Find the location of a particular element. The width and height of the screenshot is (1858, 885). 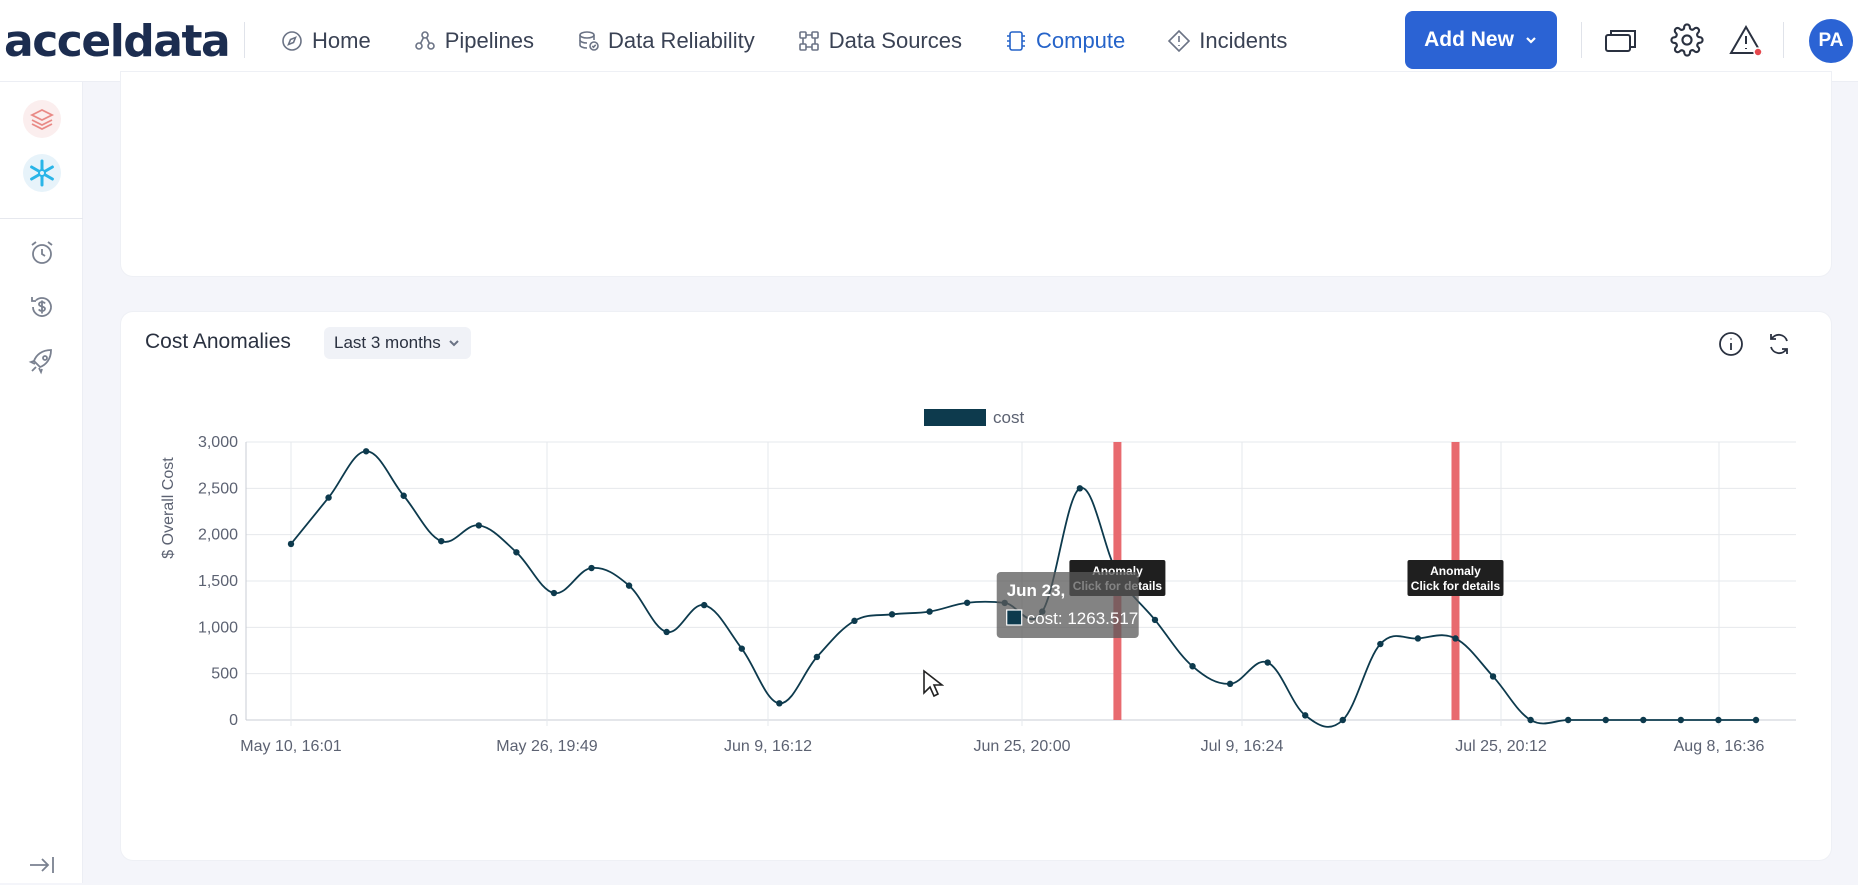

y-tick-label: 0 is located at coordinates (233, 720).